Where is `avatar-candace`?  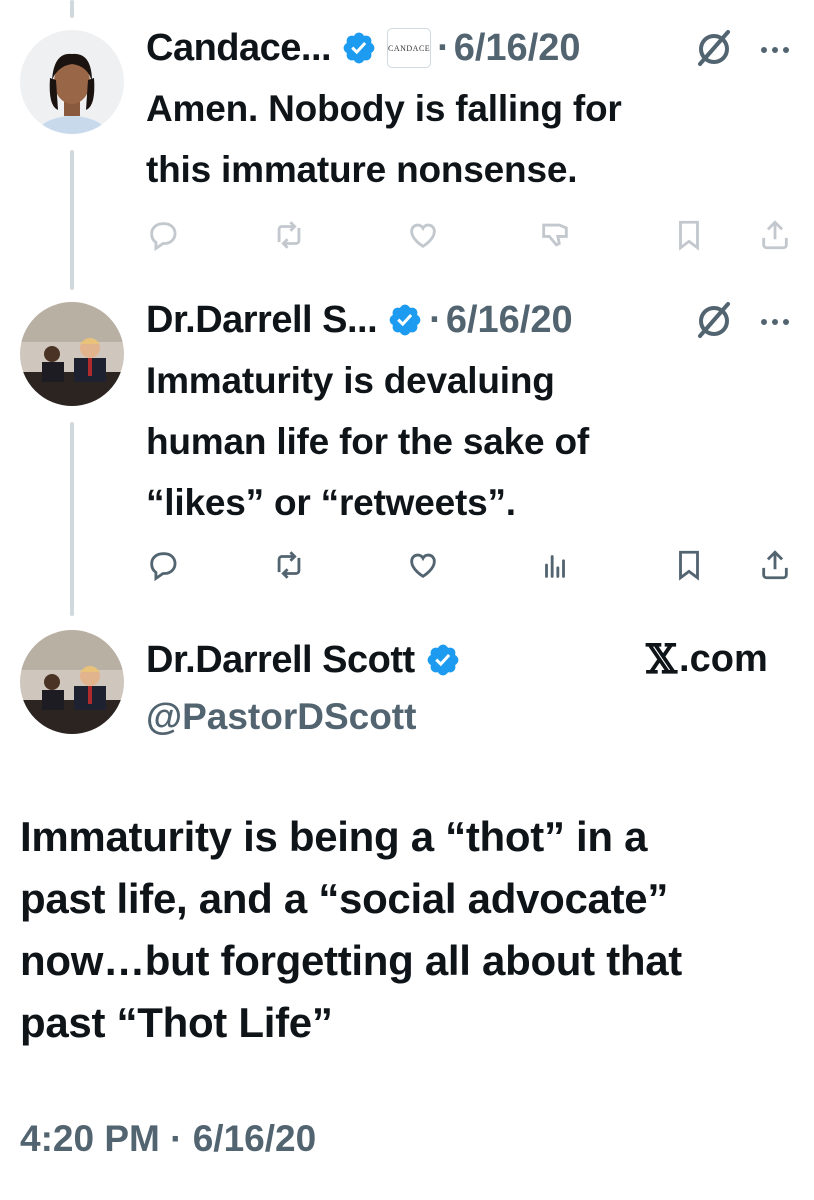
avatar-candace is located at coordinates (72, 82).